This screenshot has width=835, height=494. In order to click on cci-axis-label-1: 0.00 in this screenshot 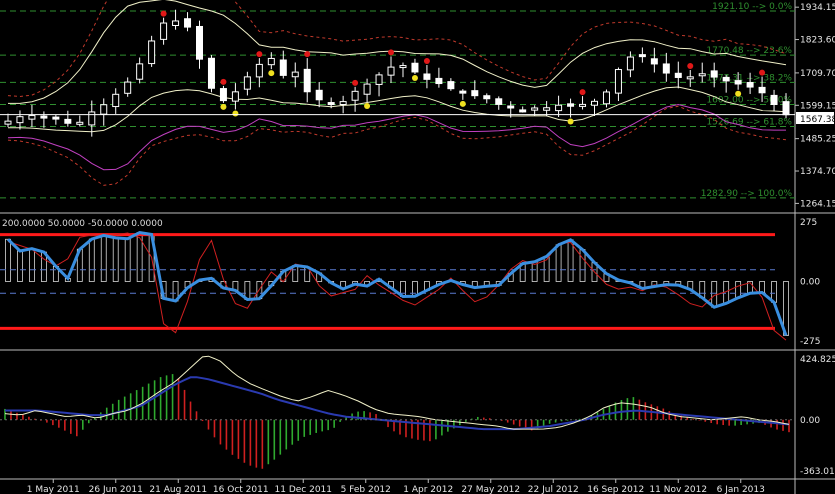, I will do `click(810, 283)`.